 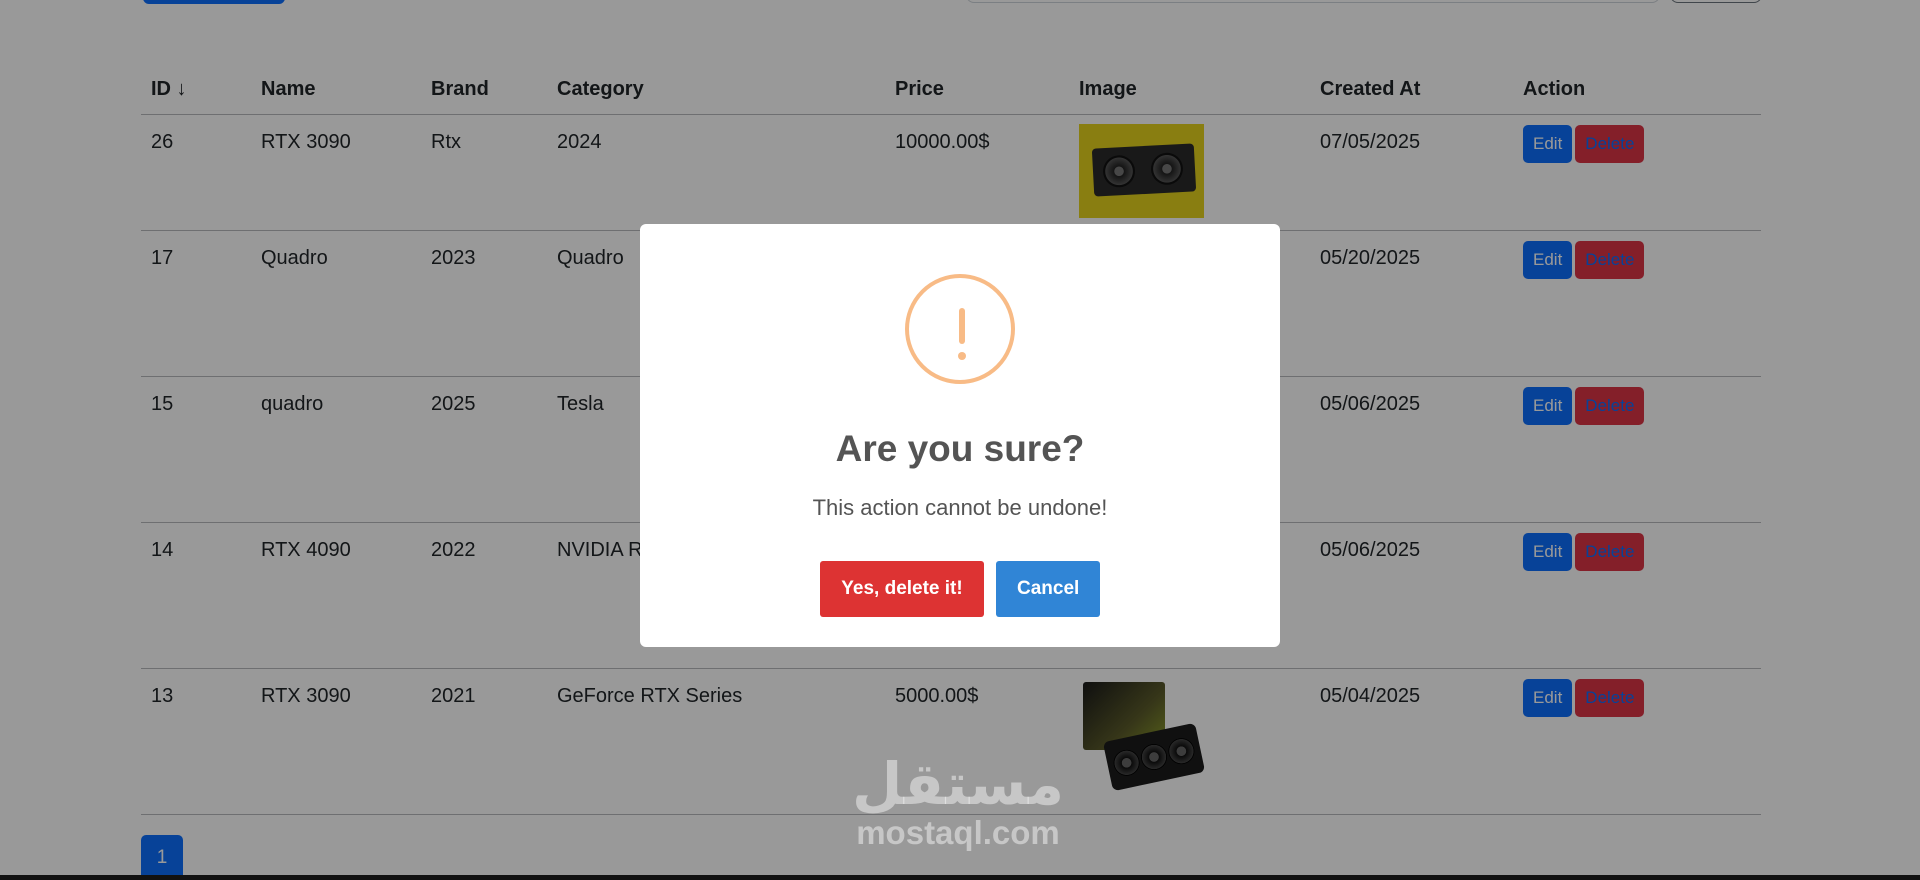 I want to click on watermark-logo: مستقل mostaql.com, so click(x=958, y=802).